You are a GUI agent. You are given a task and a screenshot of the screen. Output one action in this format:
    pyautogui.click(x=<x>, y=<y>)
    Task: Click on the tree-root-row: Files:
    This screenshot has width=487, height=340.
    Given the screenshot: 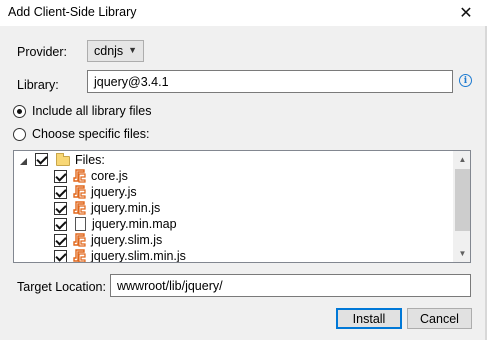 What is the action you would take?
    pyautogui.click(x=234, y=160)
    